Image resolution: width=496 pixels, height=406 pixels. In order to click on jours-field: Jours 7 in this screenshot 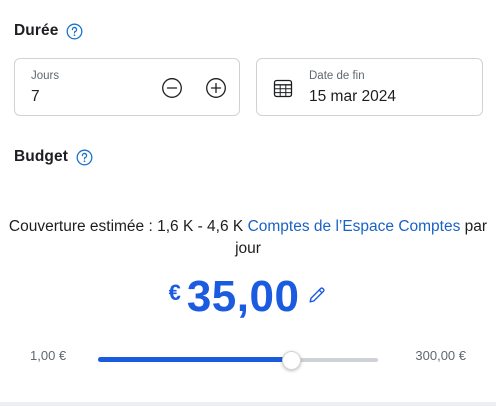, I will do `click(127, 87)`.